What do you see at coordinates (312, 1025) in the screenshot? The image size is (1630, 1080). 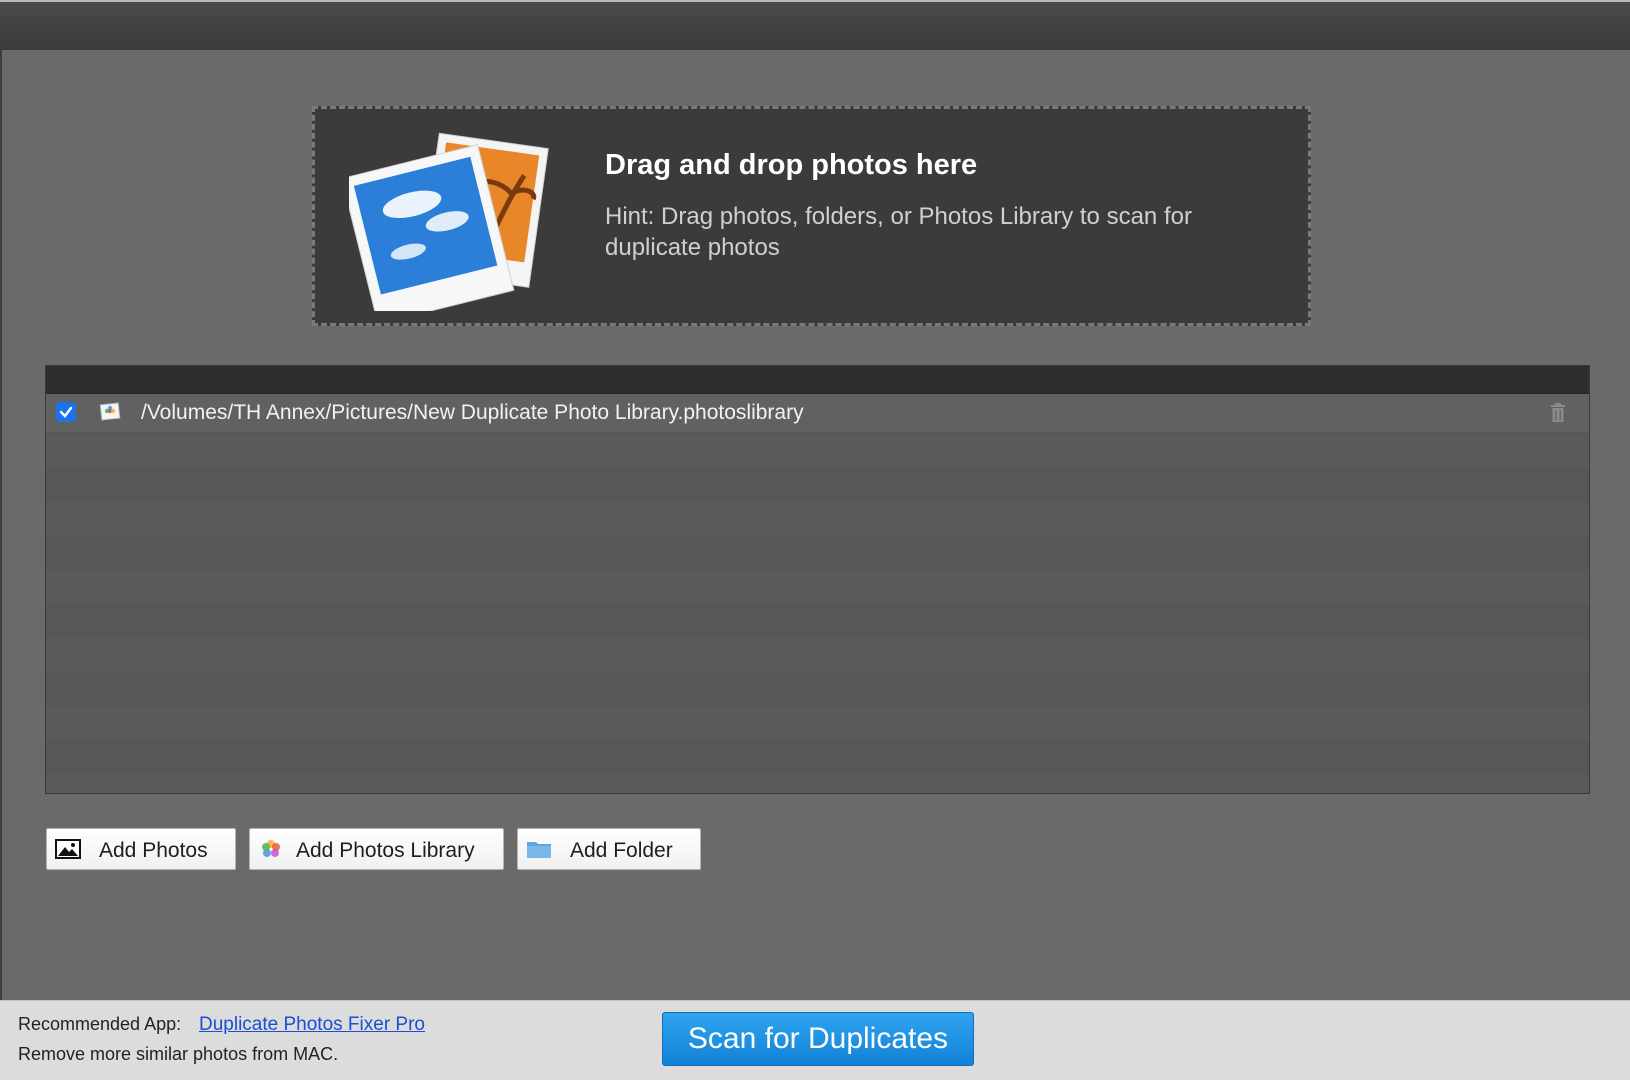 I see `recommended-app-link: Duplicate Photos Fixer Pro` at bounding box center [312, 1025].